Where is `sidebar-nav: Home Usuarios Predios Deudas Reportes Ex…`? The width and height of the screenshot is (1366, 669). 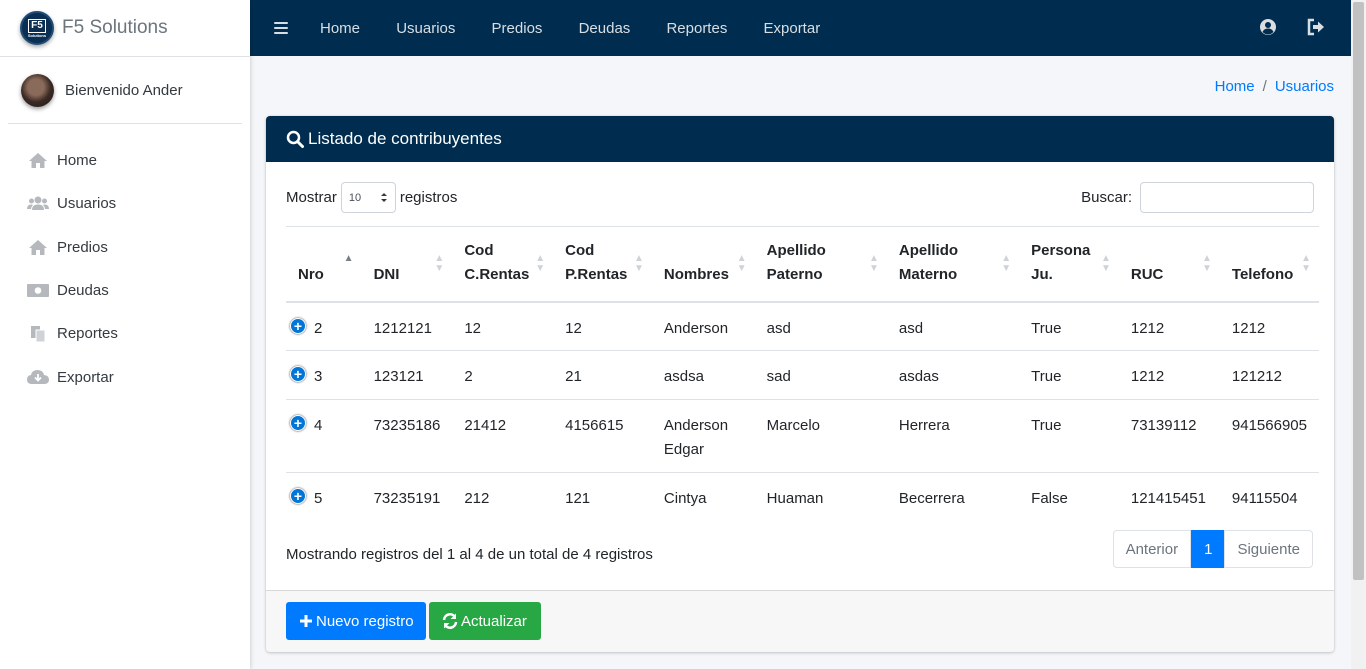
sidebar-nav: Home Usuarios Predios Deudas Reportes Ex… is located at coordinates (125, 269).